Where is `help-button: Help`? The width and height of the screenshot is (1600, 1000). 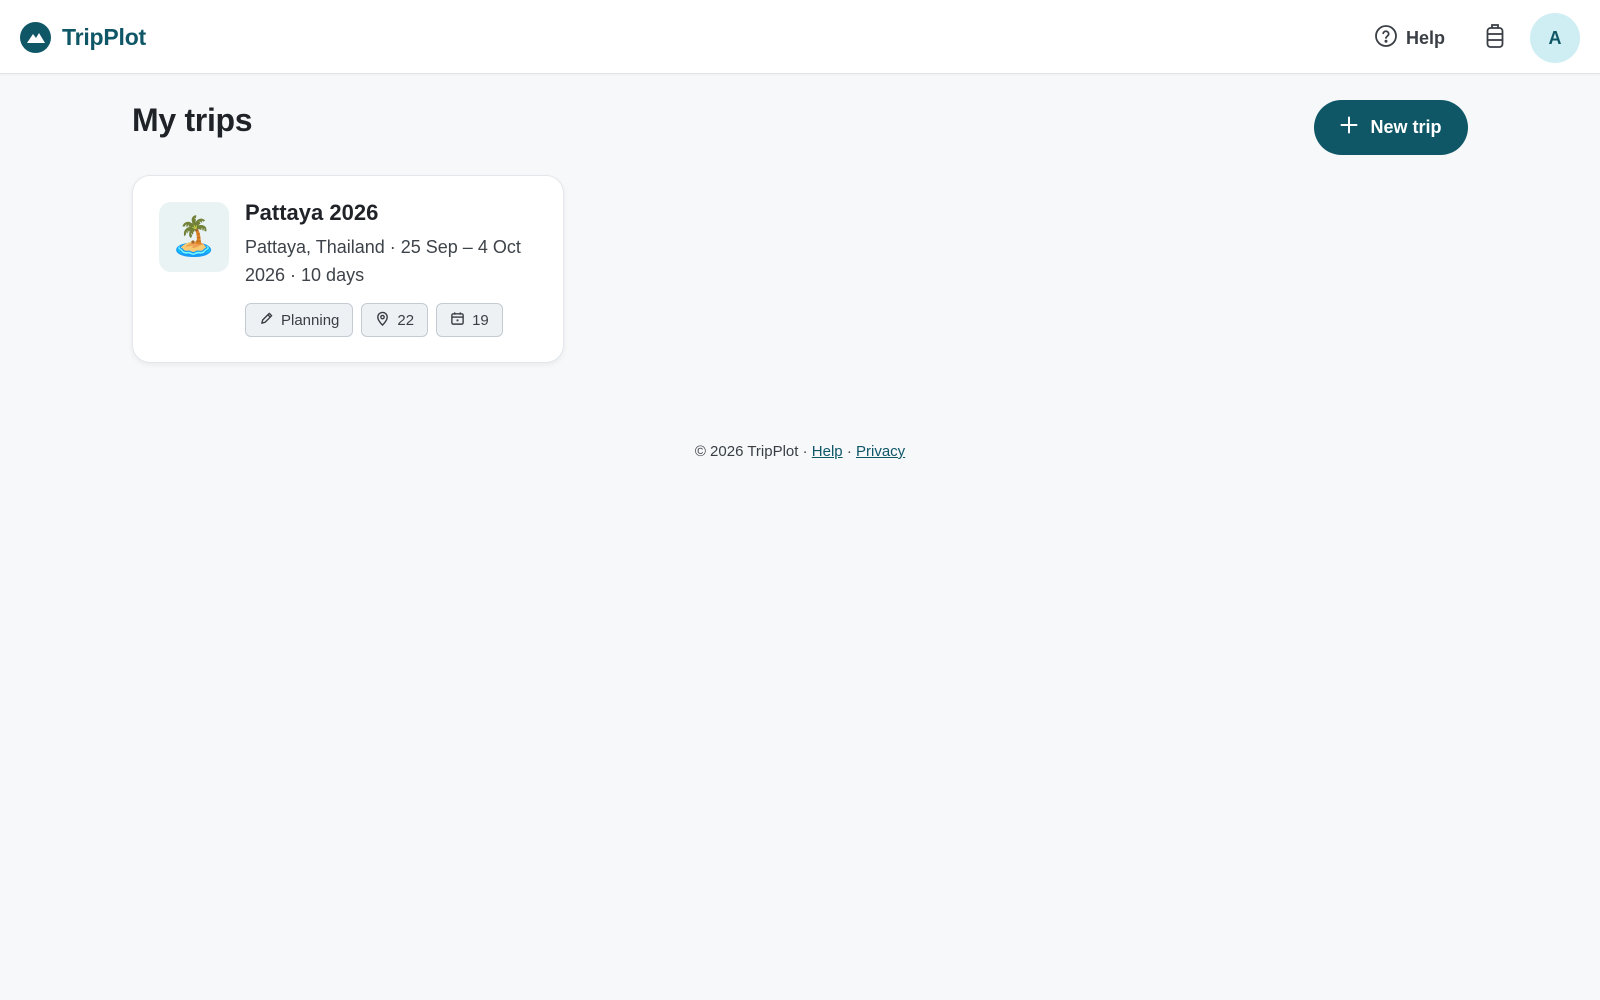
help-button: Help is located at coordinates (1409, 38).